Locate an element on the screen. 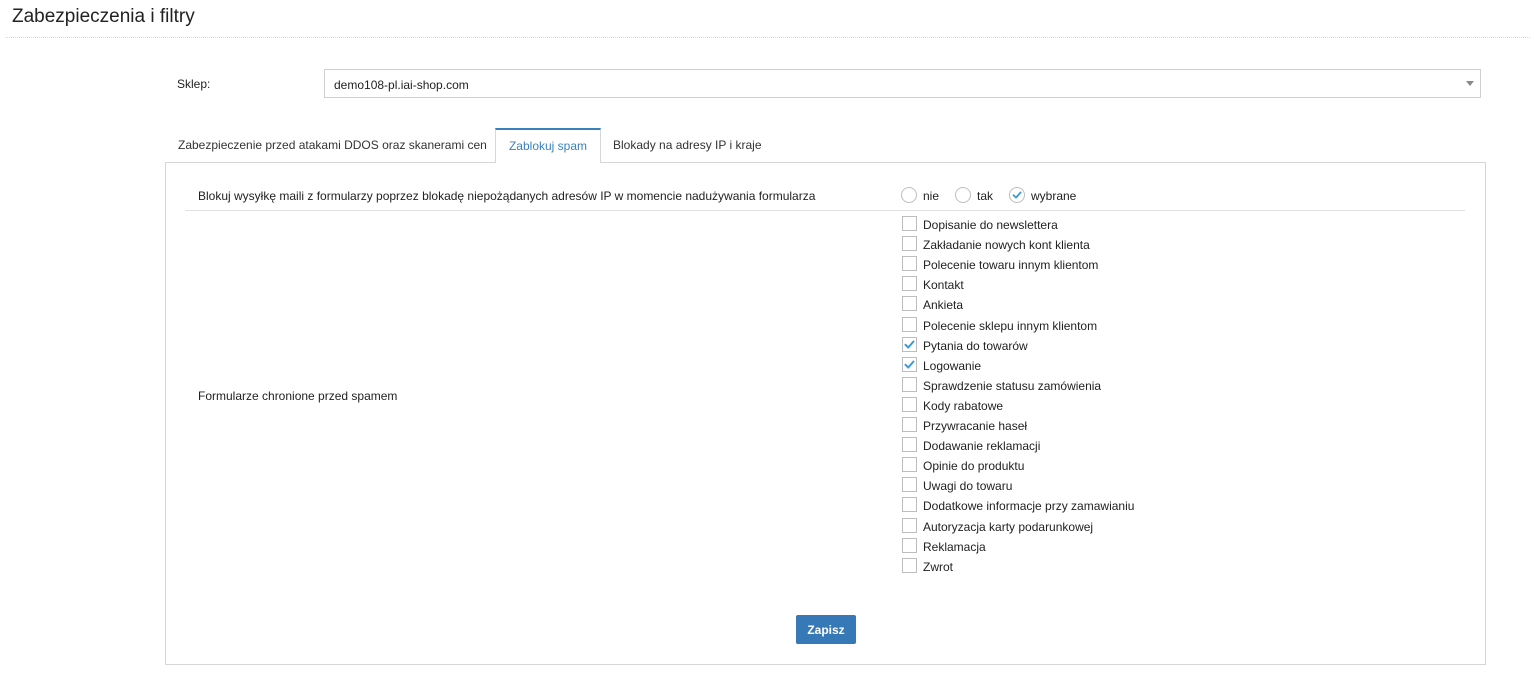 This screenshot has height=690, width=1534. tab-ip-blocks: Blokady na adresy IP i kraje is located at coordinates (687, 145).